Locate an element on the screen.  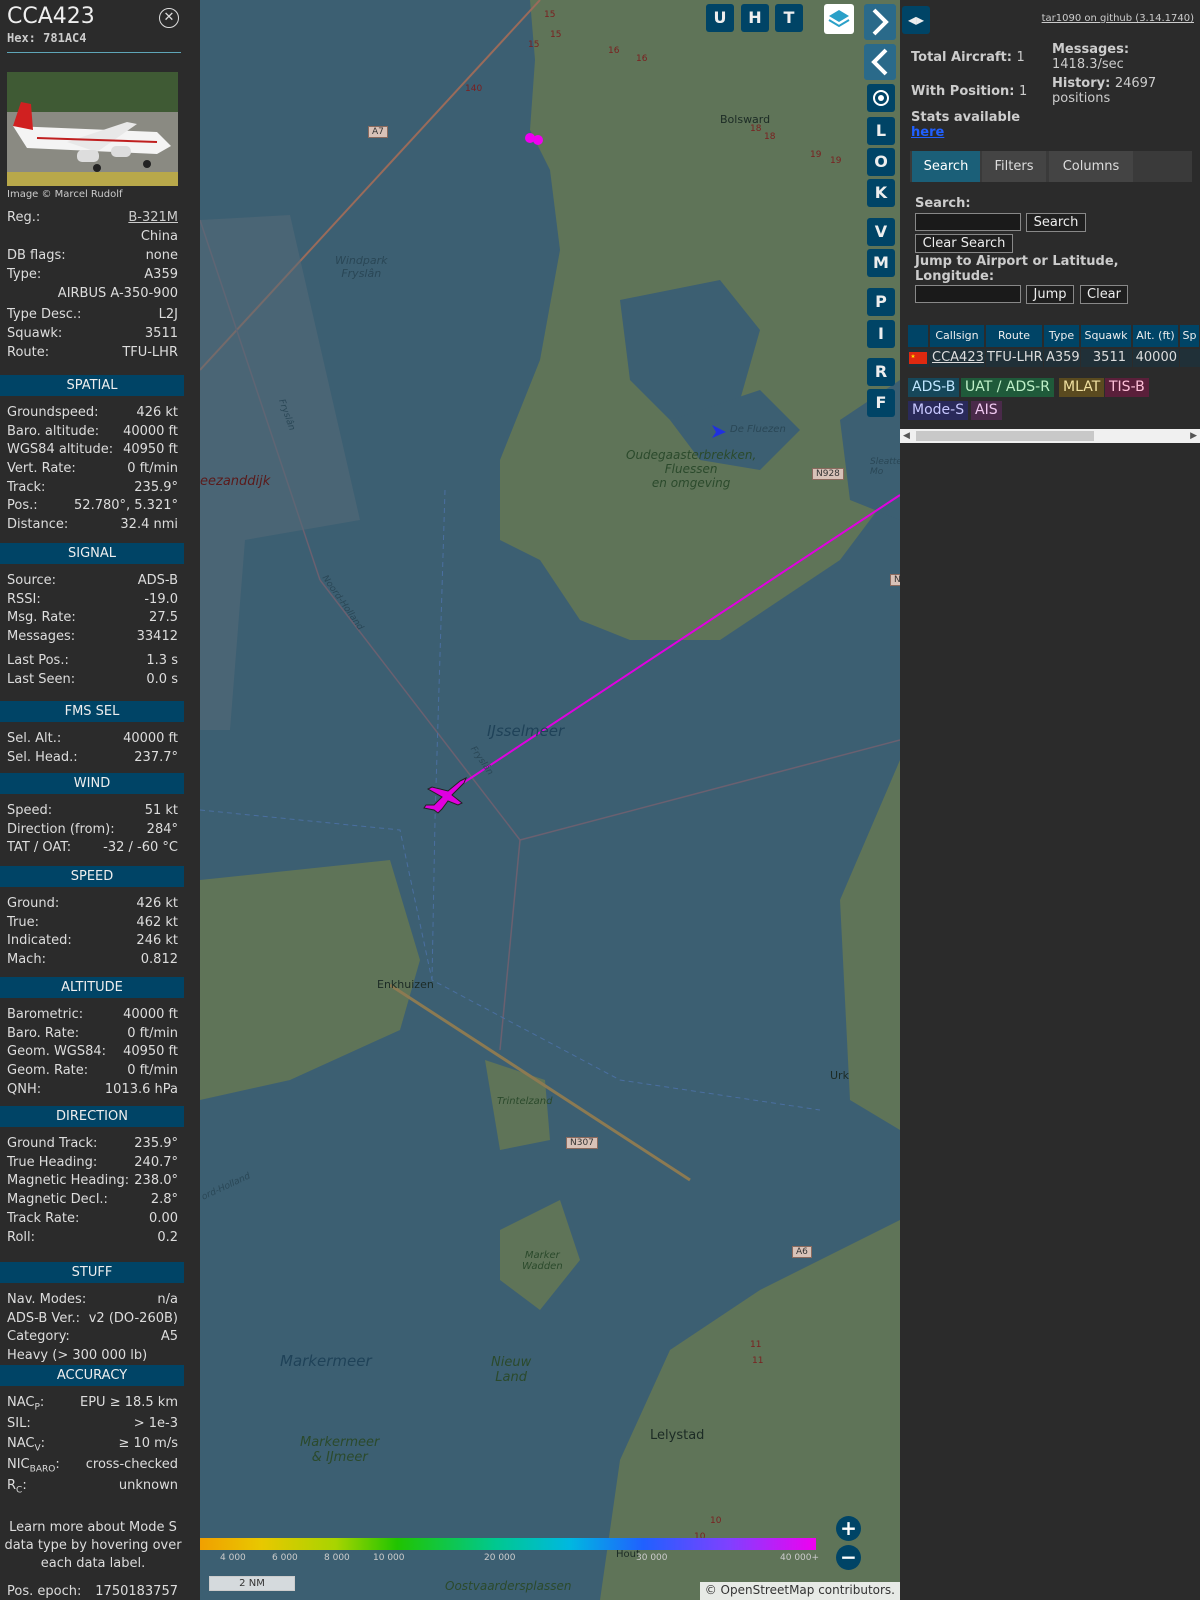
column-header-speed: Sp is located at coordinates (1190, 336).